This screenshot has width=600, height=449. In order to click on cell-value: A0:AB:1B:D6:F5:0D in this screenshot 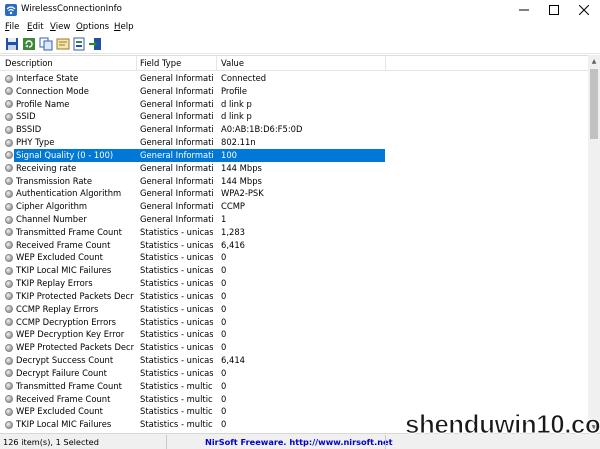, I will do `click(262, 129)`.